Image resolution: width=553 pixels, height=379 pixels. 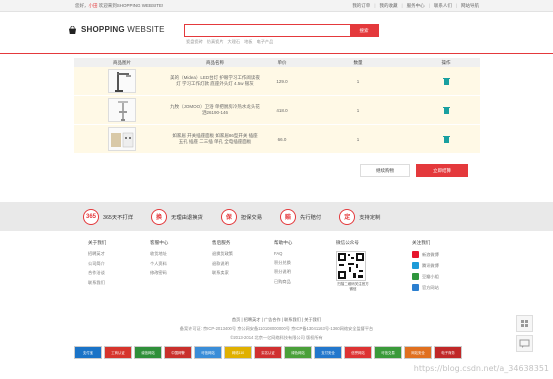 I want to click on col-qty-header: 数量, so click(x=358, y=62).